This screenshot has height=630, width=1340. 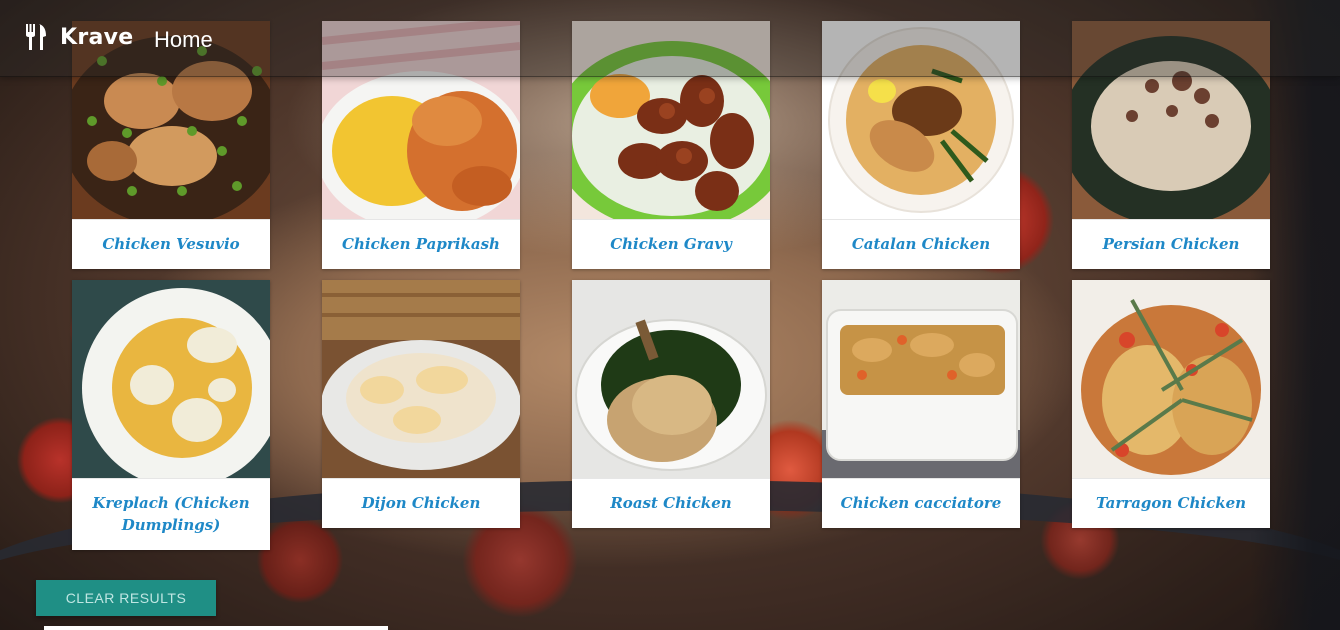 What do you see at coordinates (671, 244) in the screenshot?
I see `recipe-title: Chicken Gravy` at bounding box center [671, 244].